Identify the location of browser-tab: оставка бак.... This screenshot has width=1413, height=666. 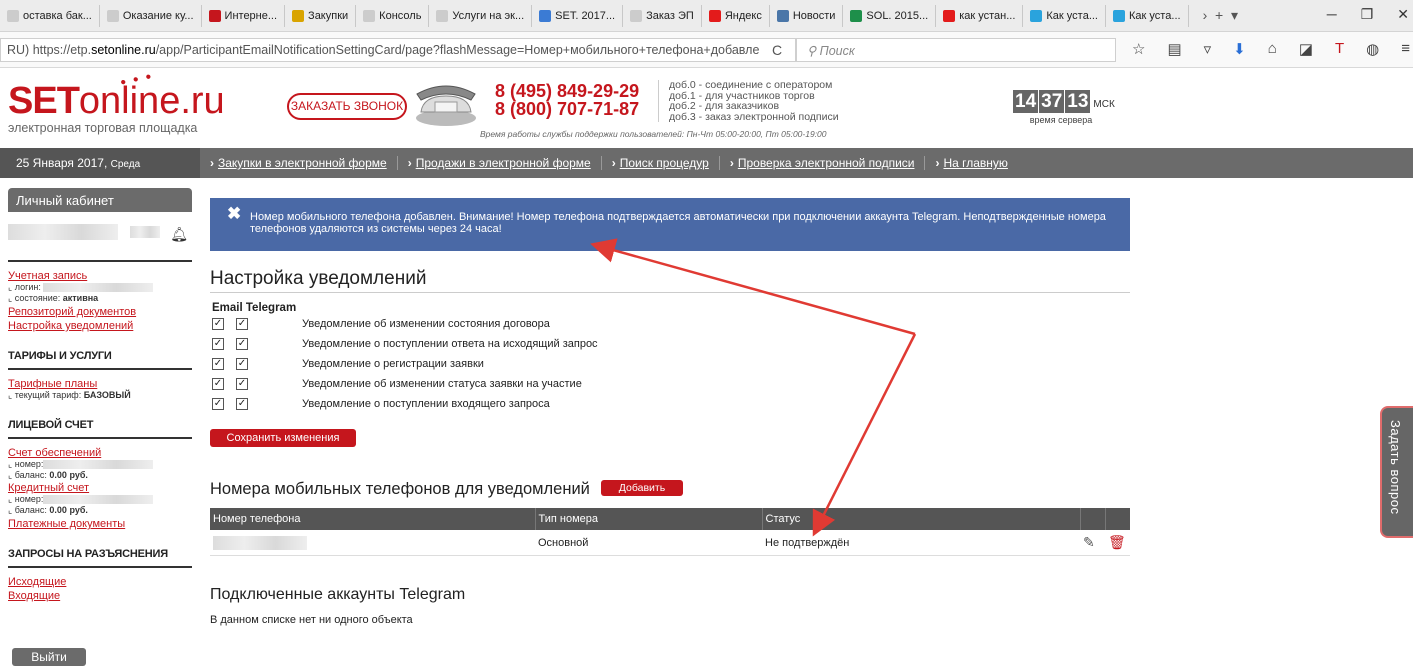
(50, 15).